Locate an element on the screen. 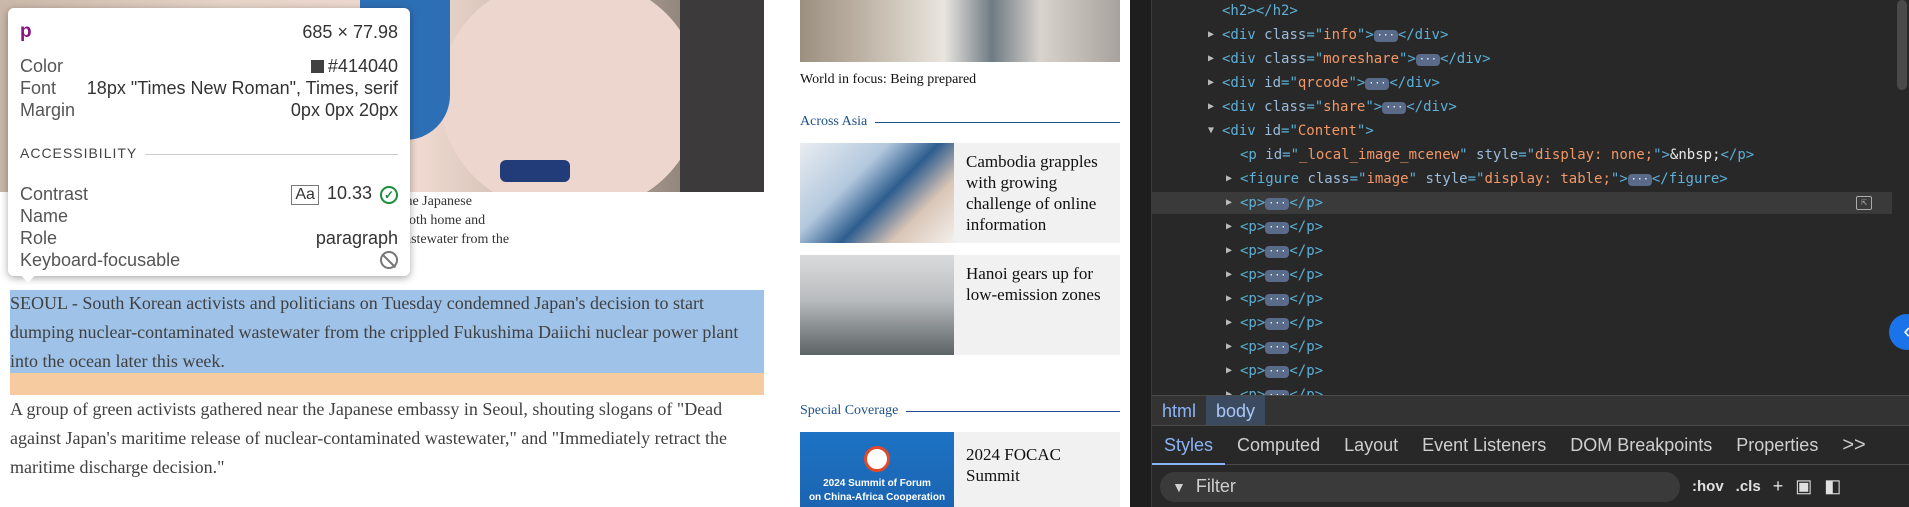 The height and width of the screenshot is (507, 1909). dom-node-markup: <h2></h2> is located at coordinates (1260, 11).